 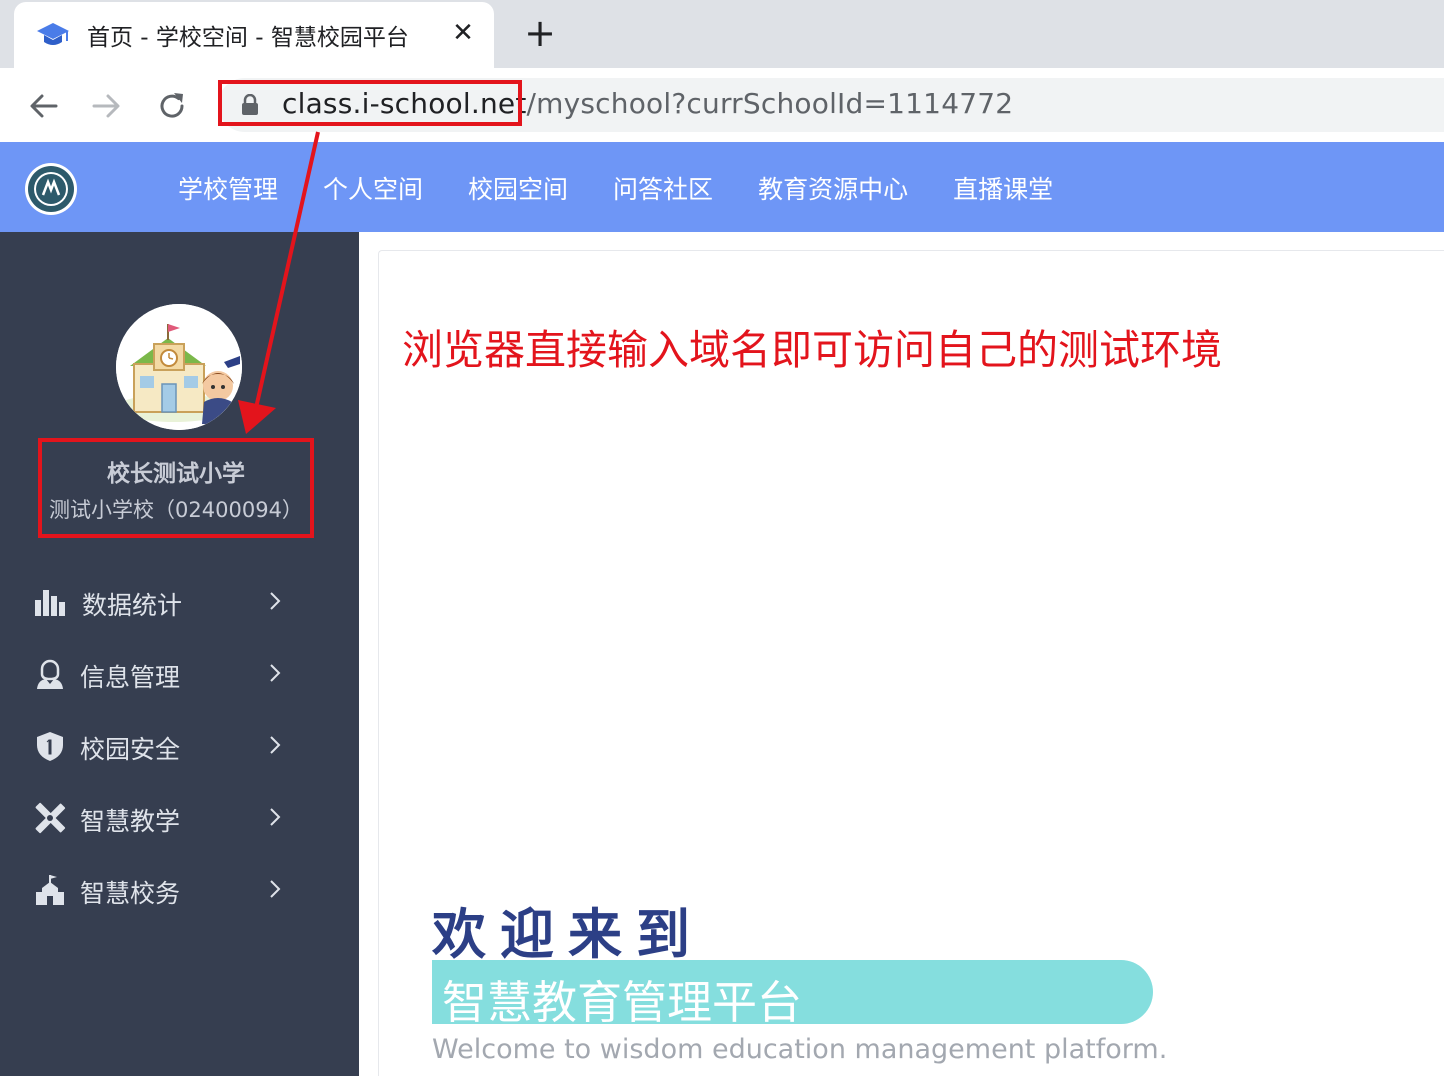 I want to click on school-illustration-icon, so click(x=179, y=367).